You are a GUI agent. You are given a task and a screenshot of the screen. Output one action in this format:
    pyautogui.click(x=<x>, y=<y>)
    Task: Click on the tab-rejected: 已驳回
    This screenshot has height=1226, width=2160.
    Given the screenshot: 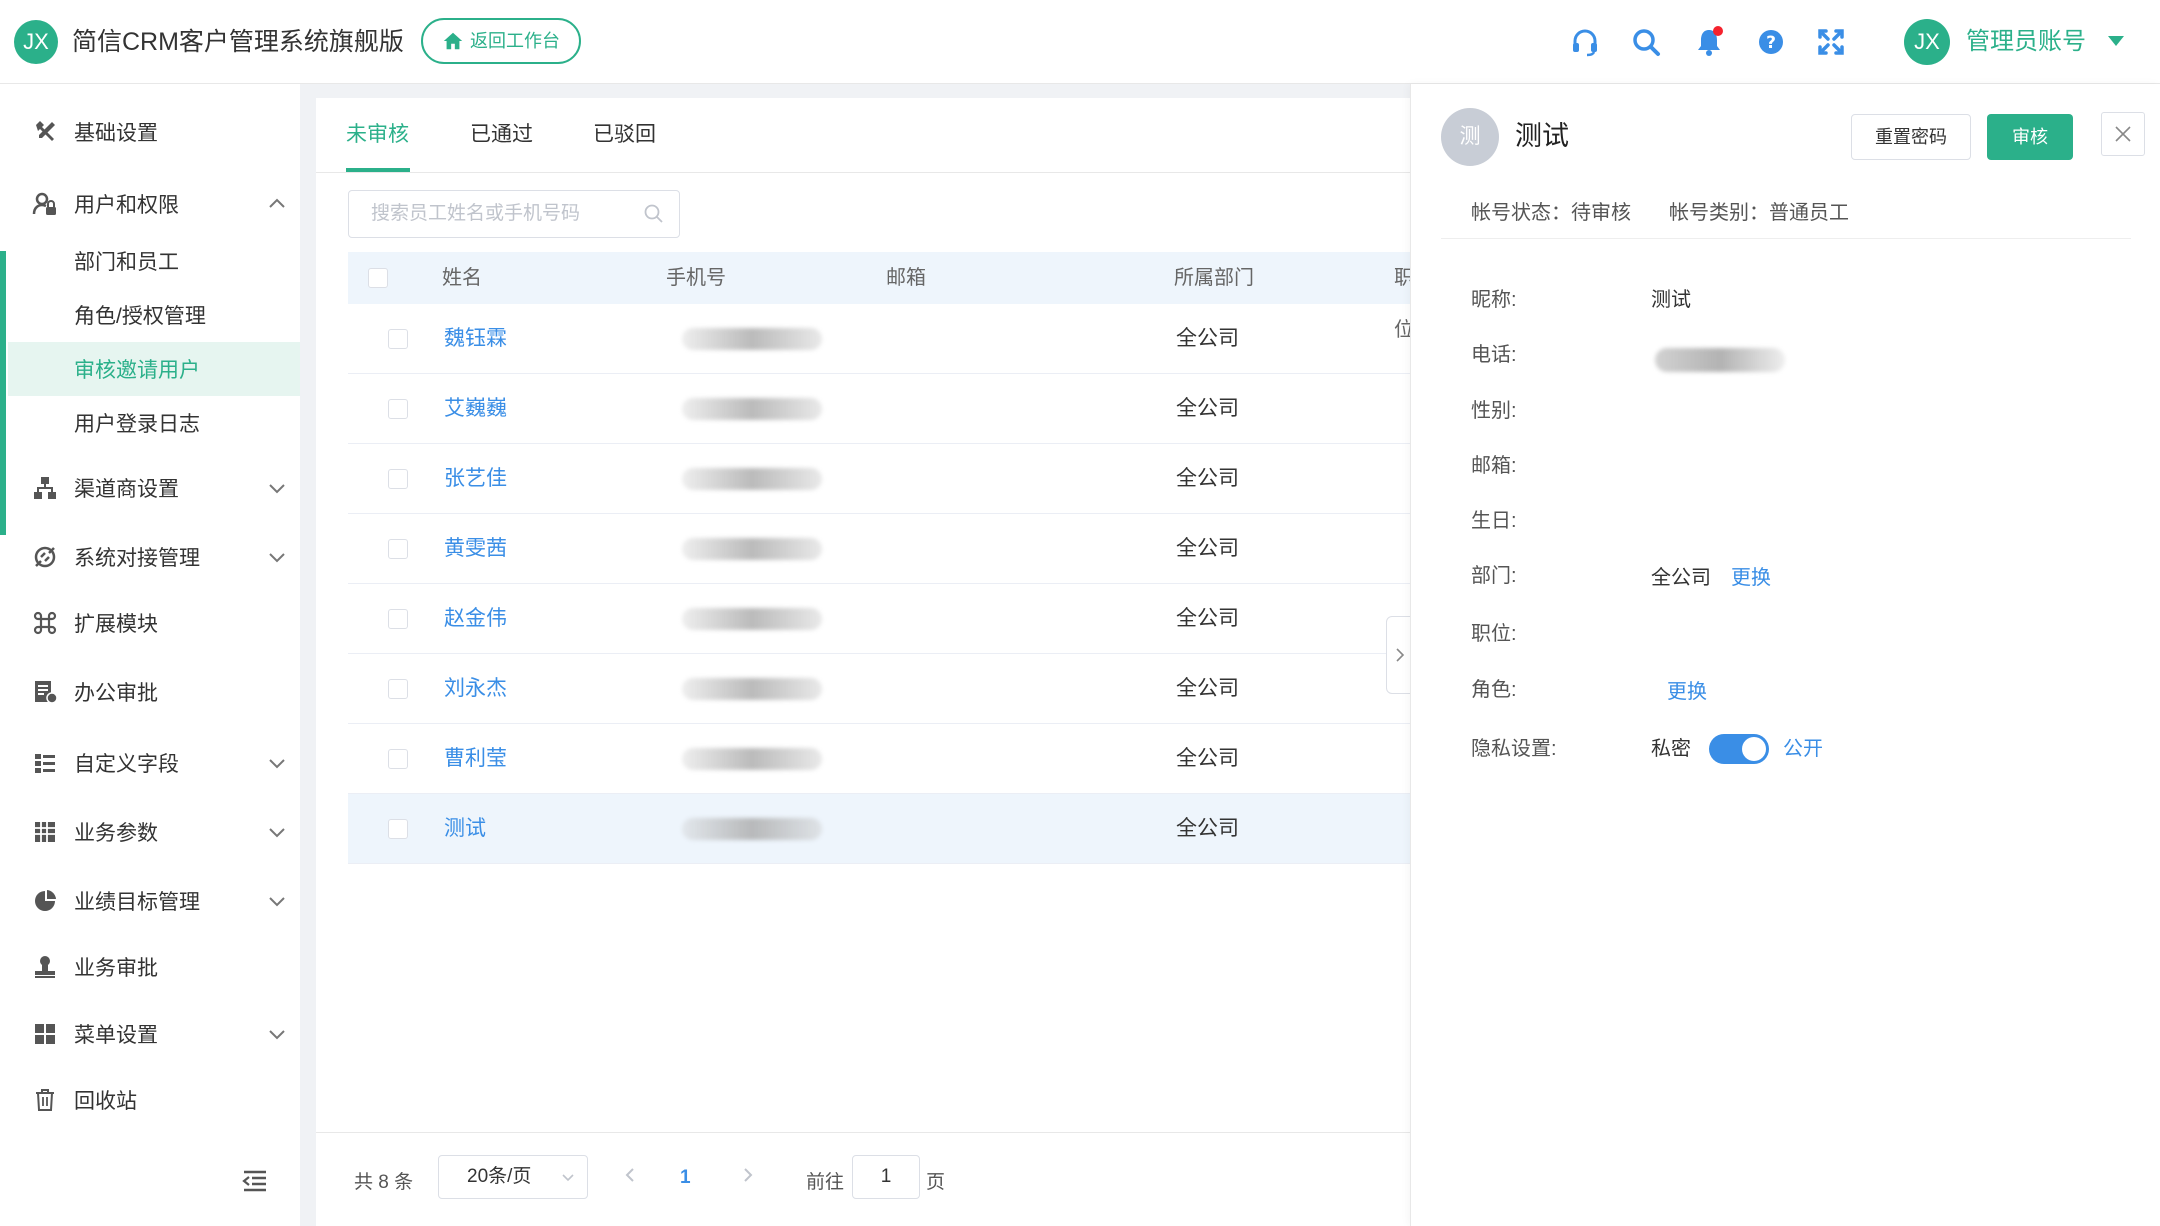 What is the action you would take?
    pyautogui.click(x=624, y=135)
    